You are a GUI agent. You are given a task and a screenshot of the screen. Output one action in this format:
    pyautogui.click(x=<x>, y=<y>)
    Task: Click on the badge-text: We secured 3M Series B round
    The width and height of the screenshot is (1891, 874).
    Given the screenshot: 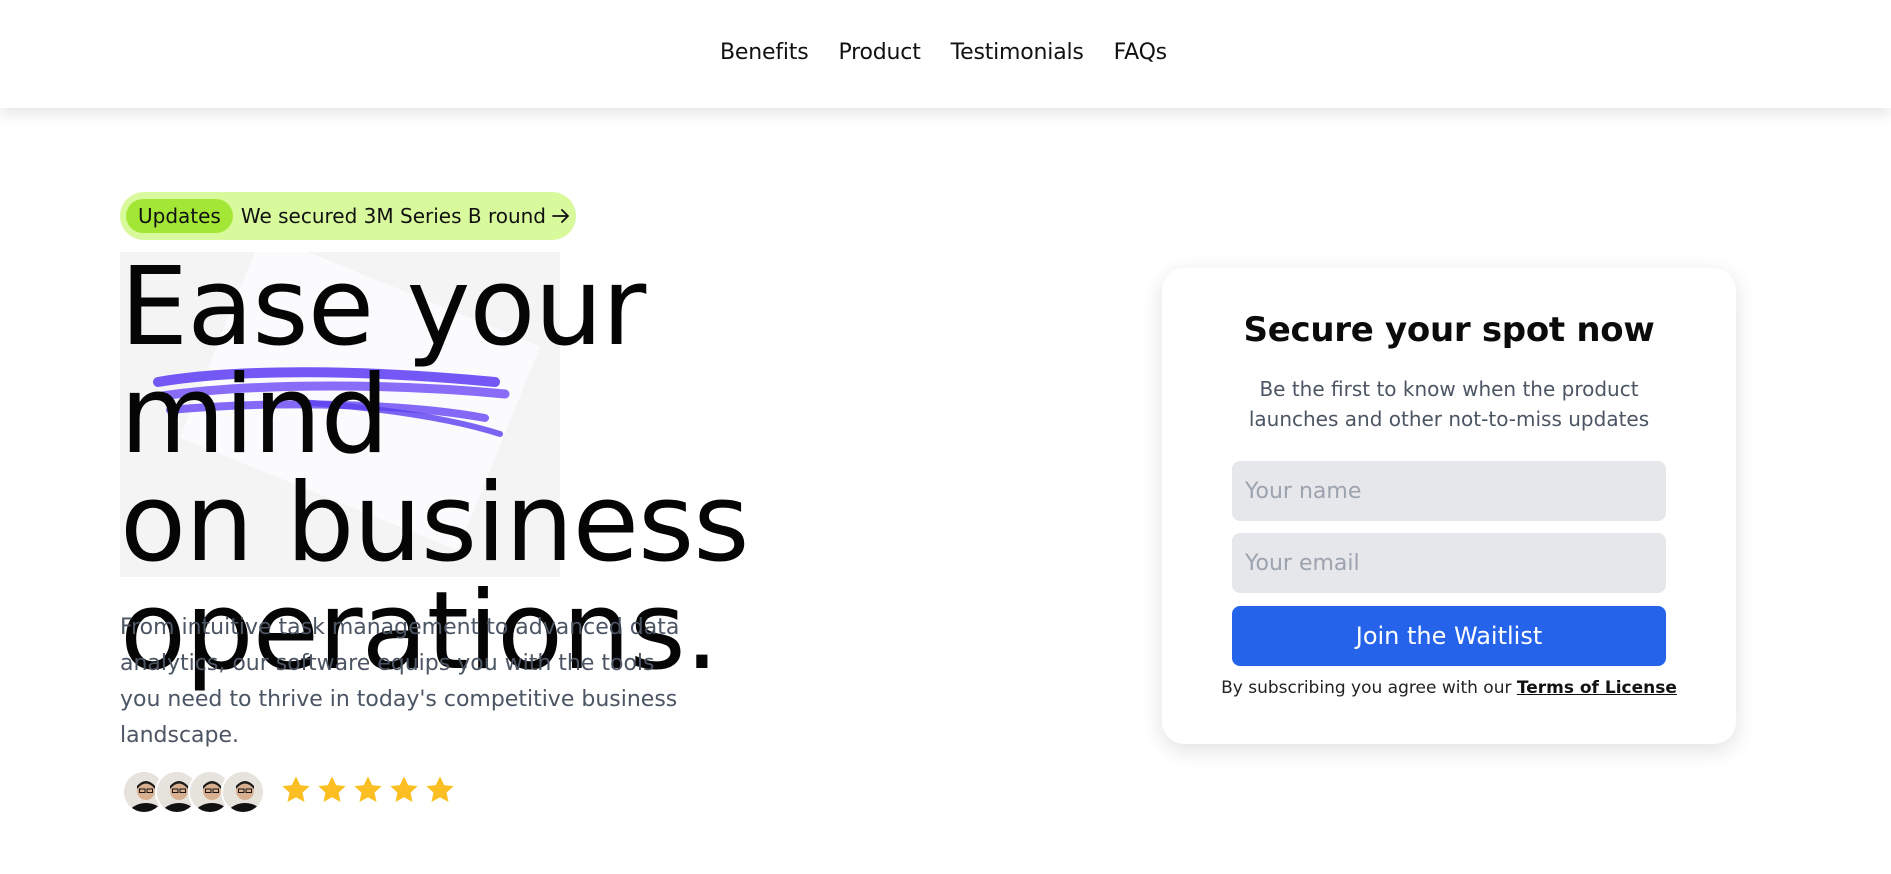 What is the action you would take?
    pyautogui.click(x=393, y=216)
    